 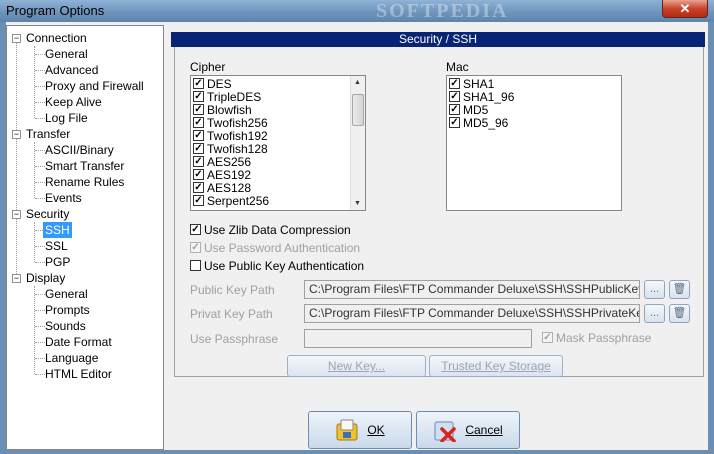 What do you see at coordinates (195, 266) in the screenshot?
I see `public-key-auth-checkbox` at bounding box center [195, 266].